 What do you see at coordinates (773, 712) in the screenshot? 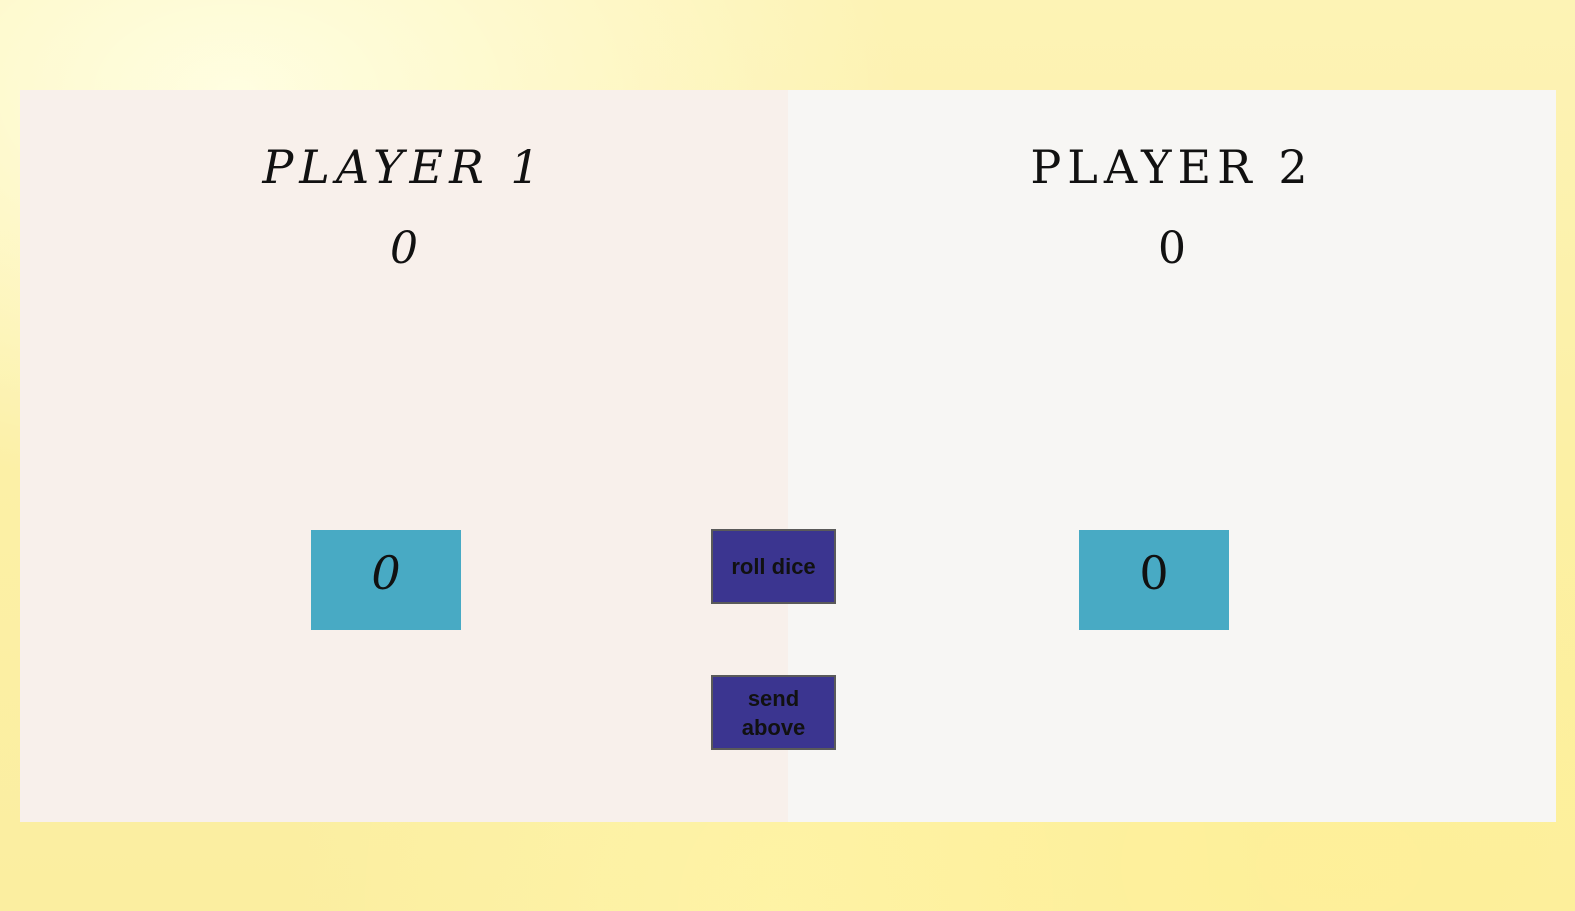
I see `send-above-button: send above` at bounding box center [773, 712].